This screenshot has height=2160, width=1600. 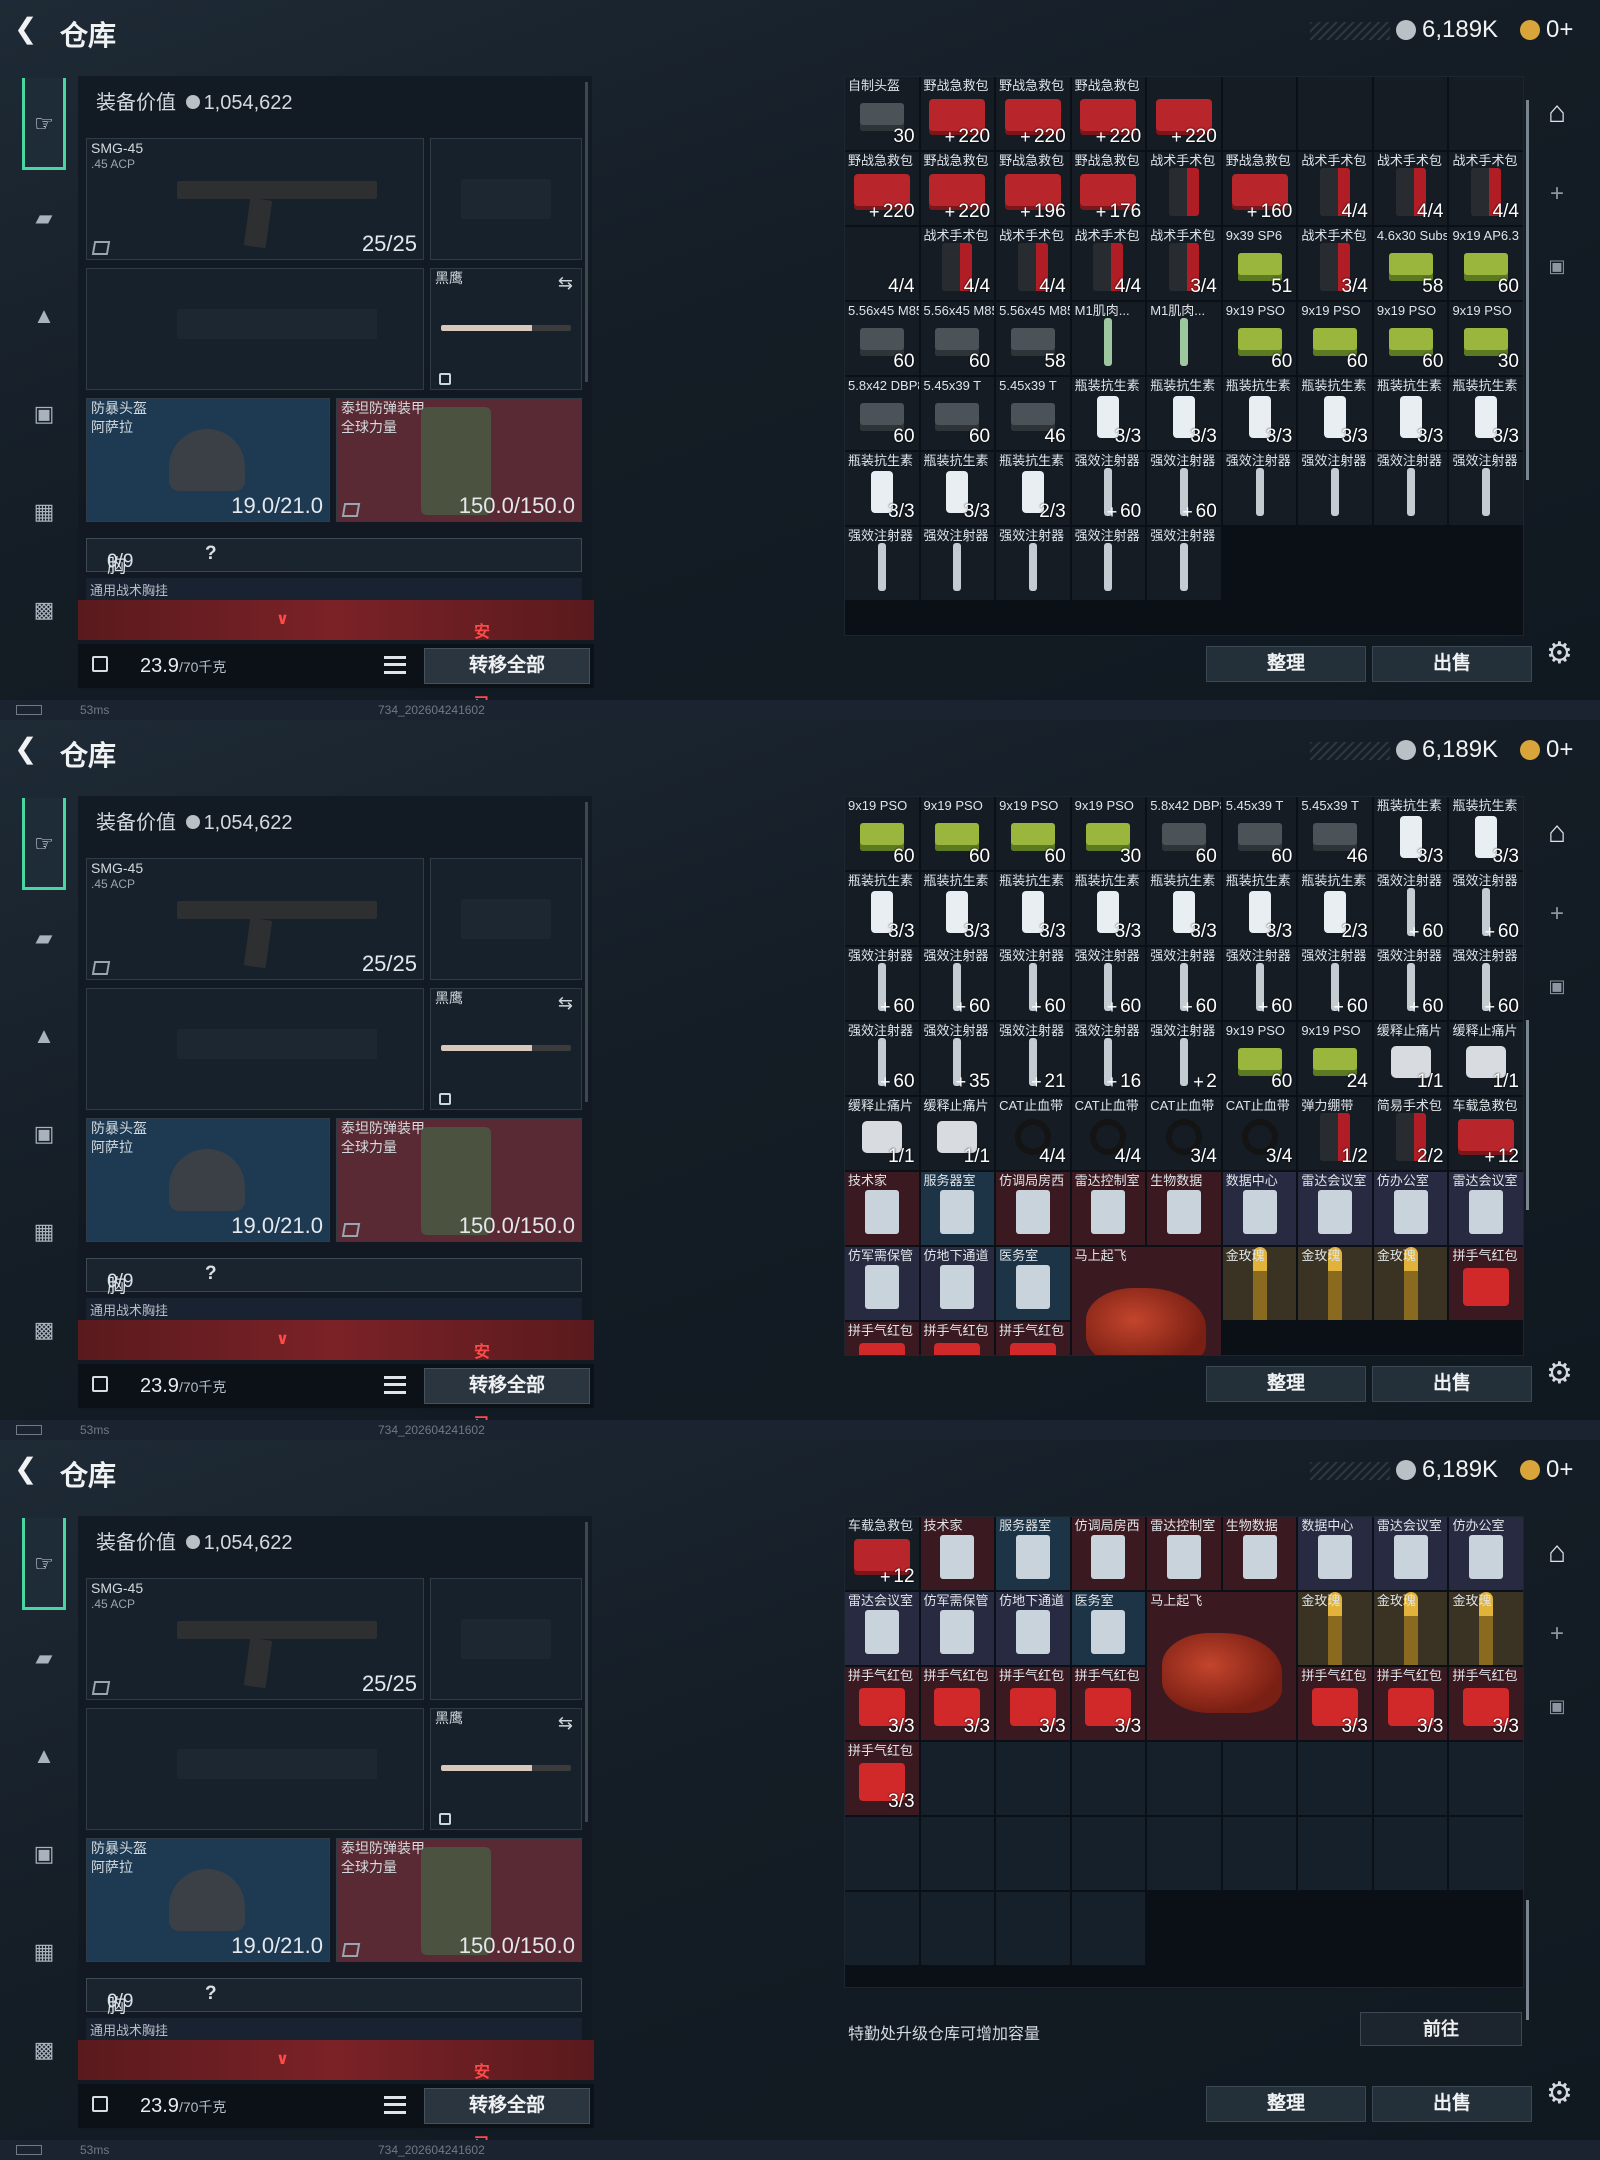 What do you see at coordinates (957, 1208) in the screenshot?
I see `inventory-item: 服务器室` at bounding box center [957, 1208].